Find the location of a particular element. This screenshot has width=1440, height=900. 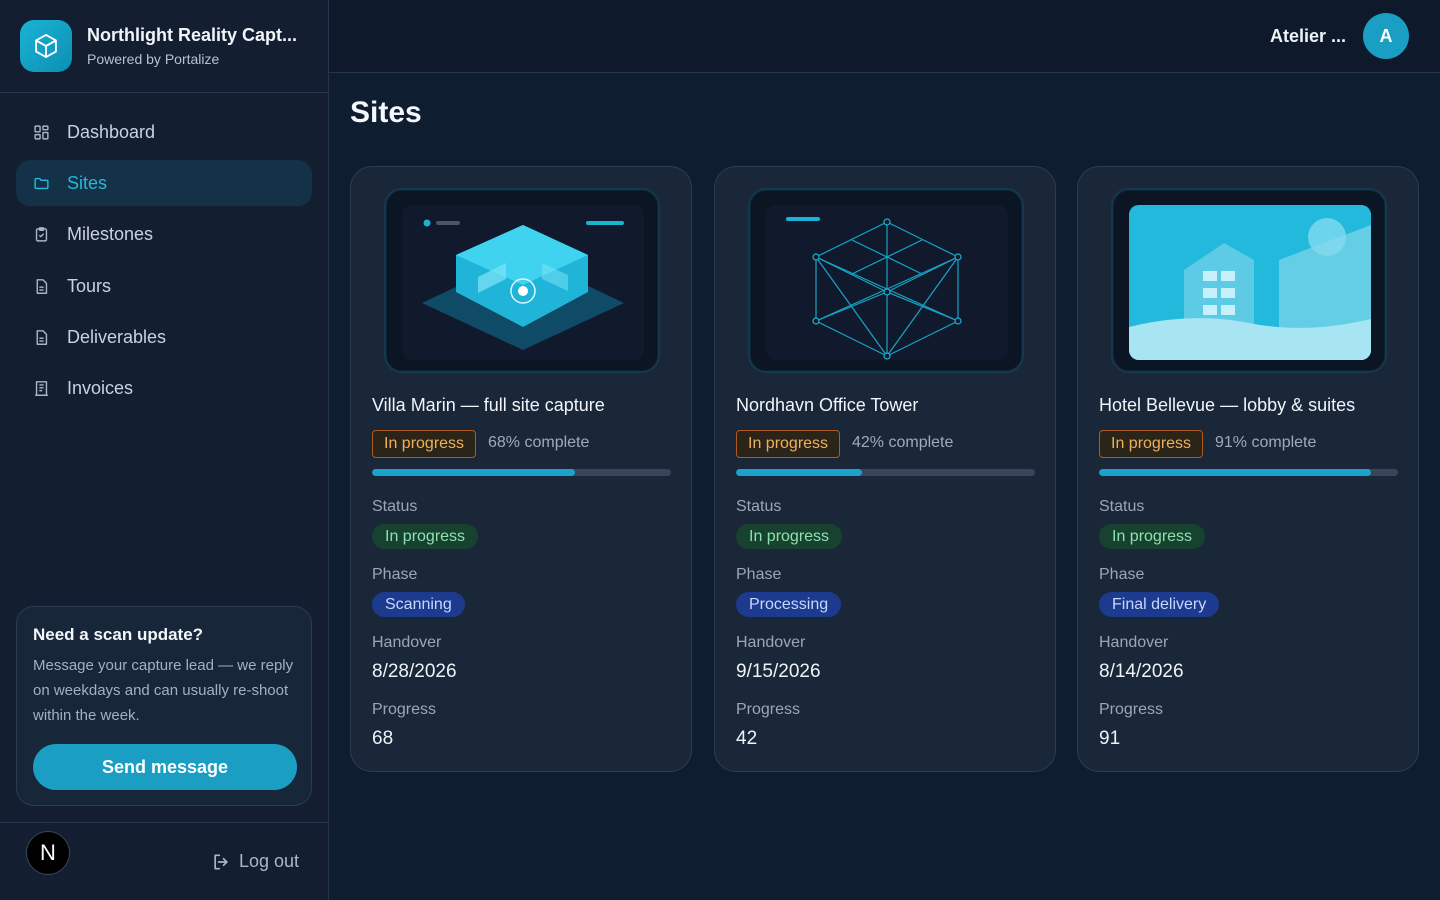

receipt-icon is located at coordinates (41, 389).